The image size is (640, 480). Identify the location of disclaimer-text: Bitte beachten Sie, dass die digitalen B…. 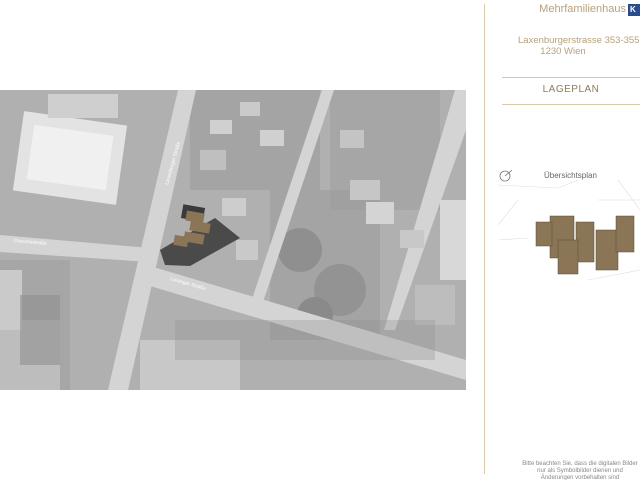
(580, 470).